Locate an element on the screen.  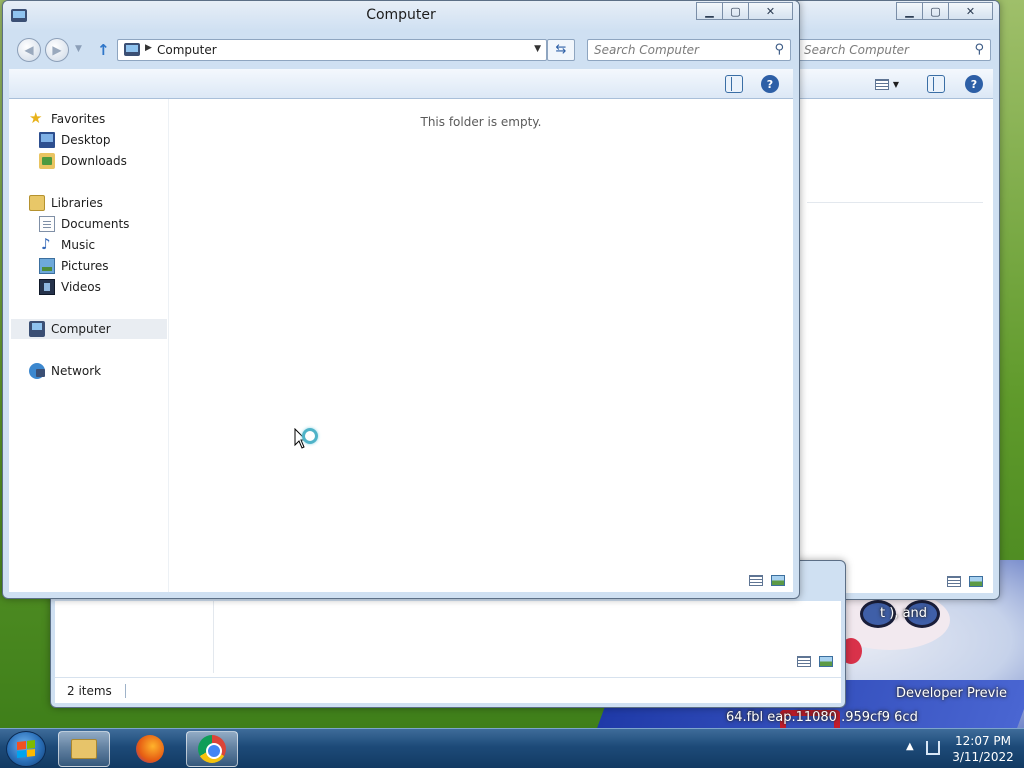
explorer-icon is located at coordinates (84, 749).